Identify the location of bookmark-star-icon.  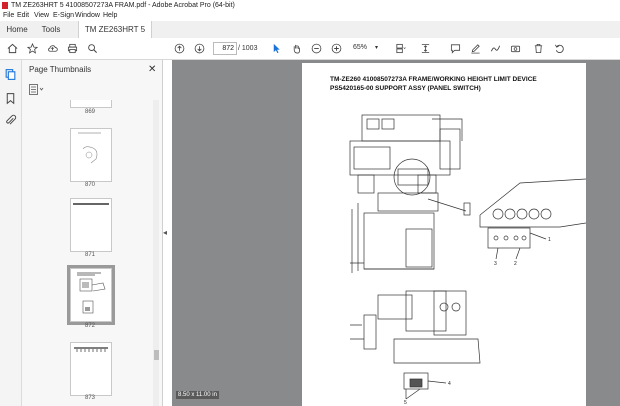
(32, 48).